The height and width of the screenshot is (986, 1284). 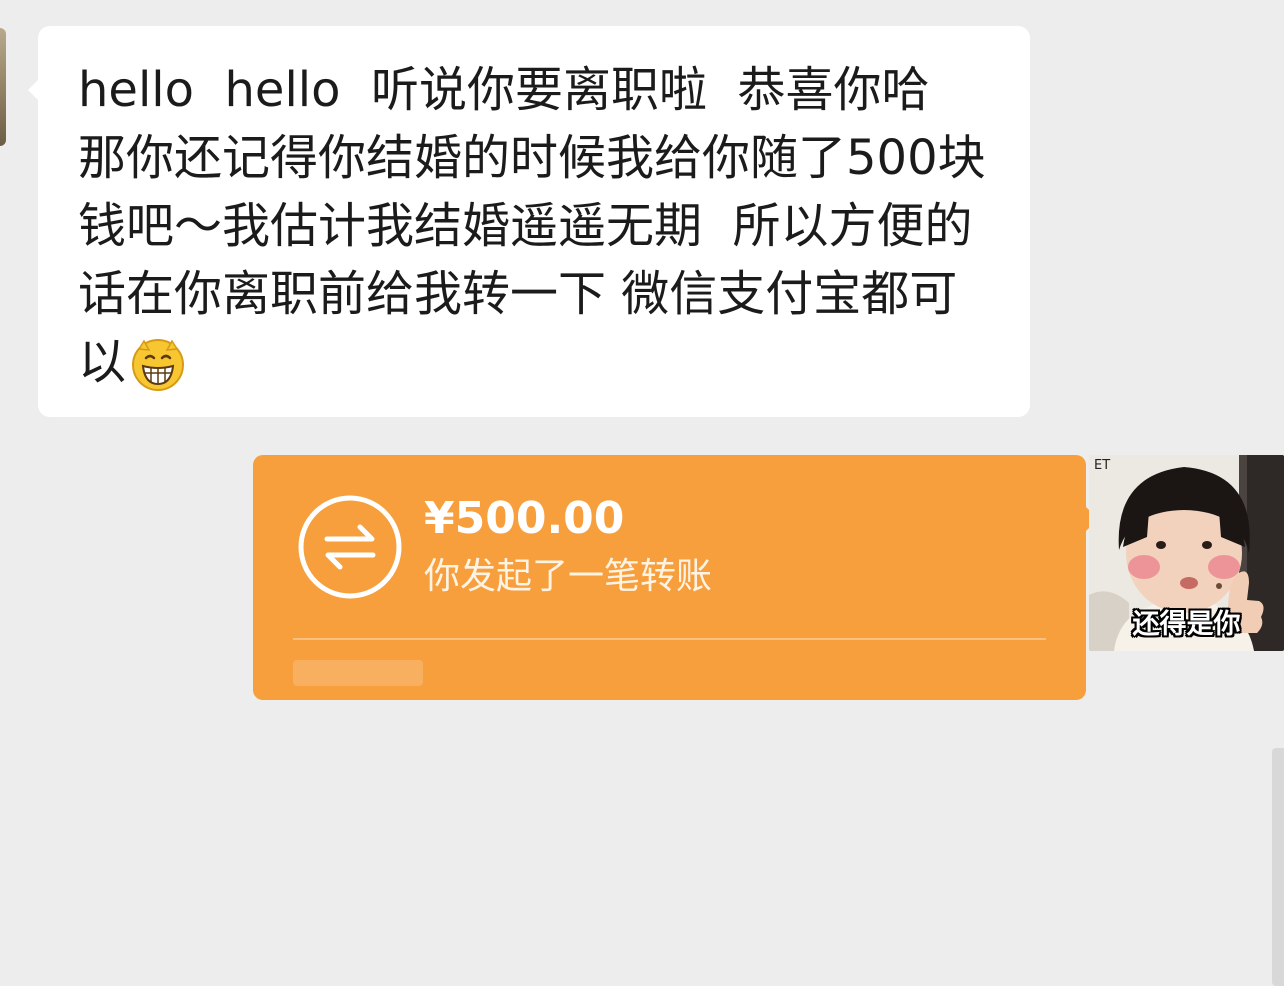 What do you see at coordinates (3, 87) in the screenshot?
I see `sender-avatar` at bounding box center [3, 87].